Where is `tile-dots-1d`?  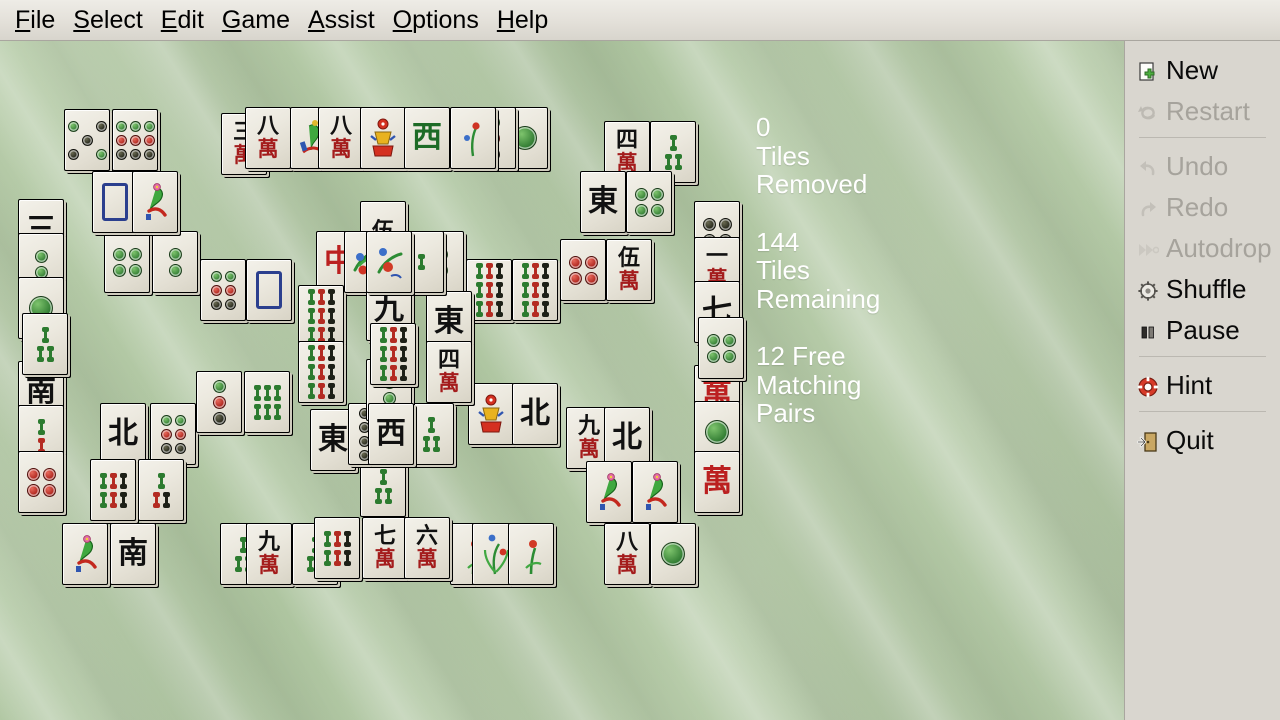
tile-dots-1d is located at coordinates (673, 554).